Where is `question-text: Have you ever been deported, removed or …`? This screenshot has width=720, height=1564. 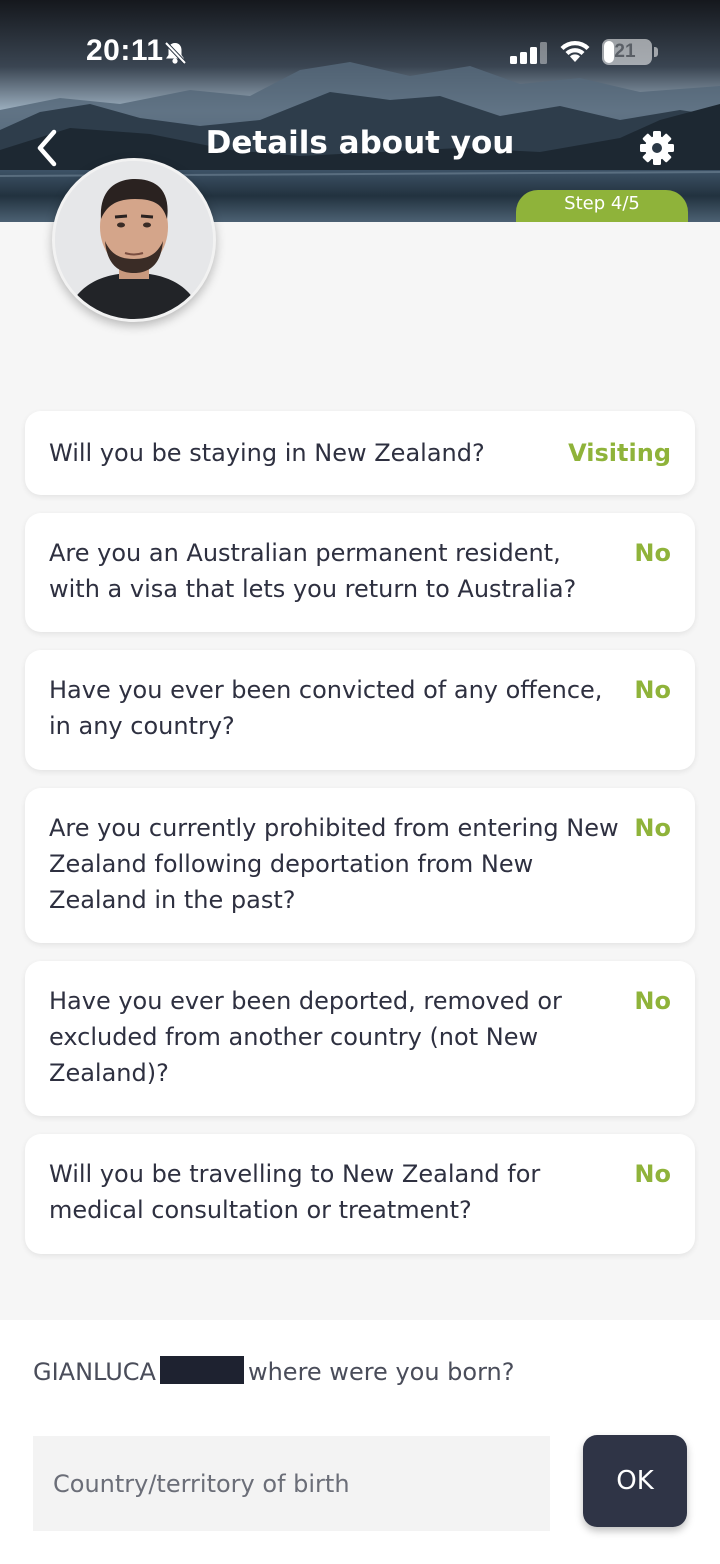 question-text: Have you ever been deported, removed or … is located at coordinates (305, 1037).